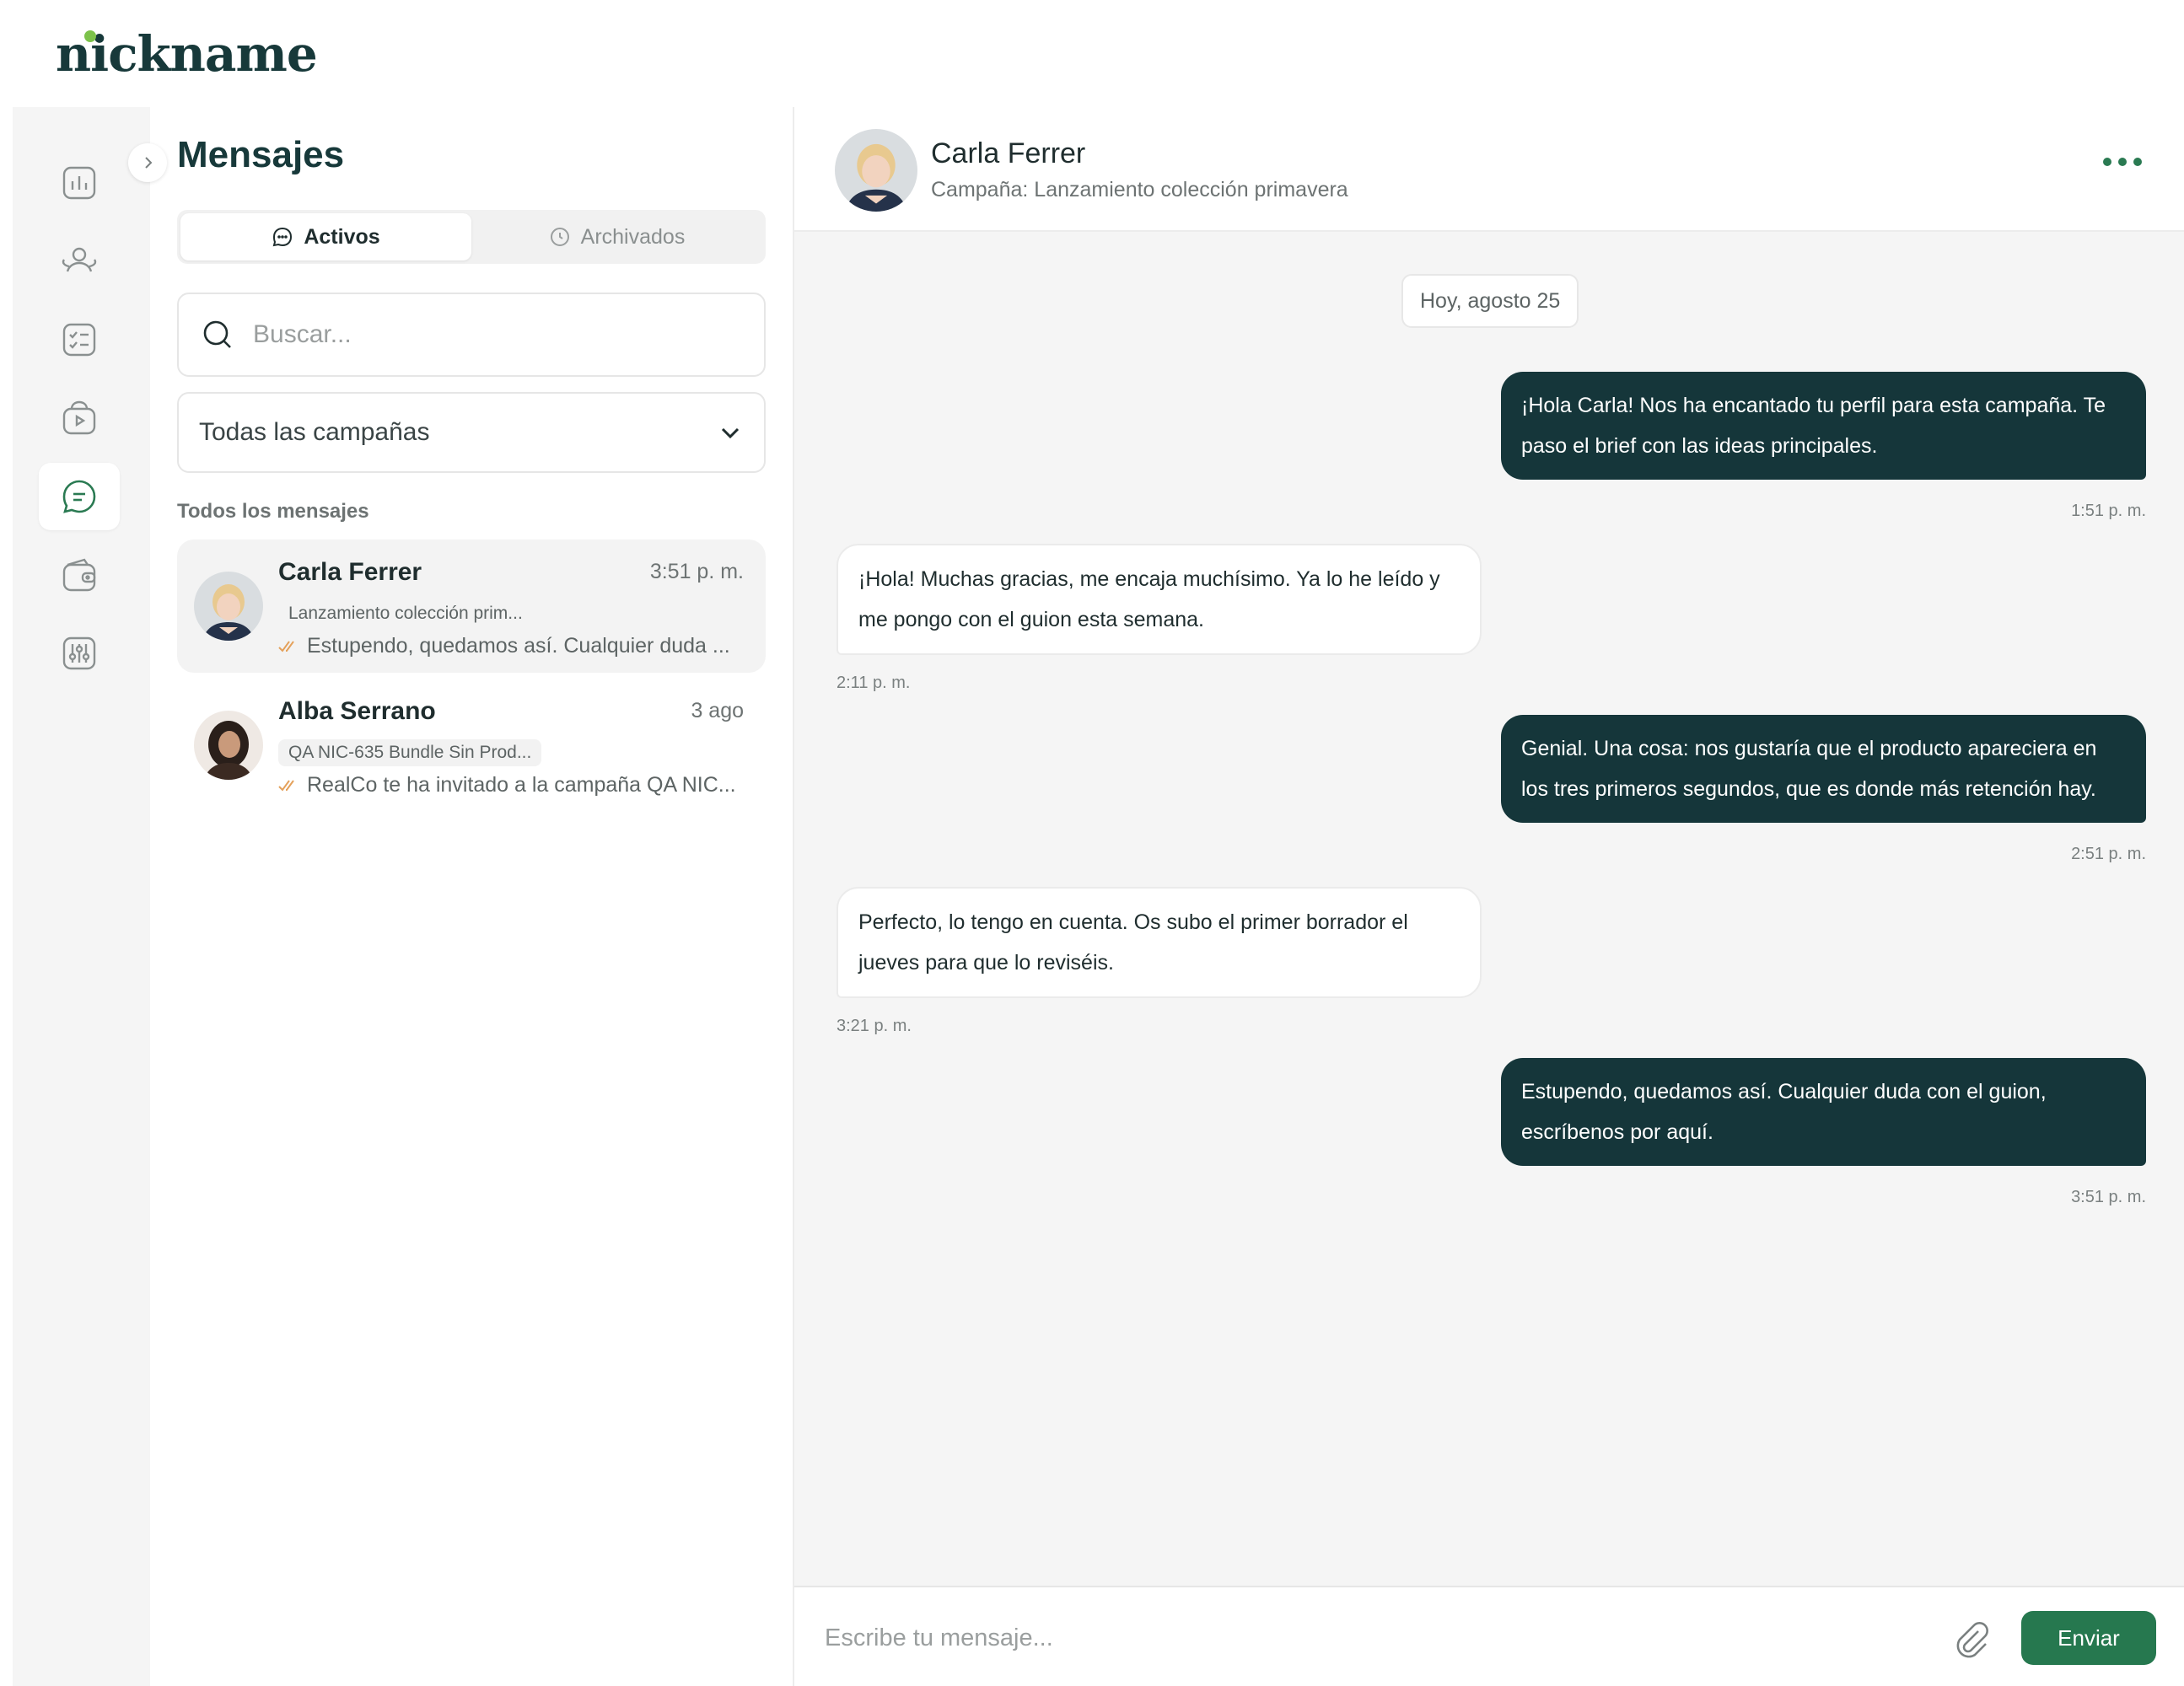 Image resolution: width=2184 pixels, height=1686 pixels. I want to click on chevron-down-icon, so click(730, 433).